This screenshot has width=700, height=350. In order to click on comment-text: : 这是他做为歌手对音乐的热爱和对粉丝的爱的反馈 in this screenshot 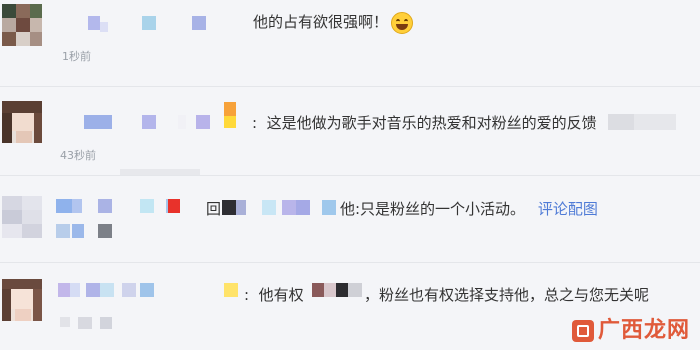, I will do `click(424, 123)`.